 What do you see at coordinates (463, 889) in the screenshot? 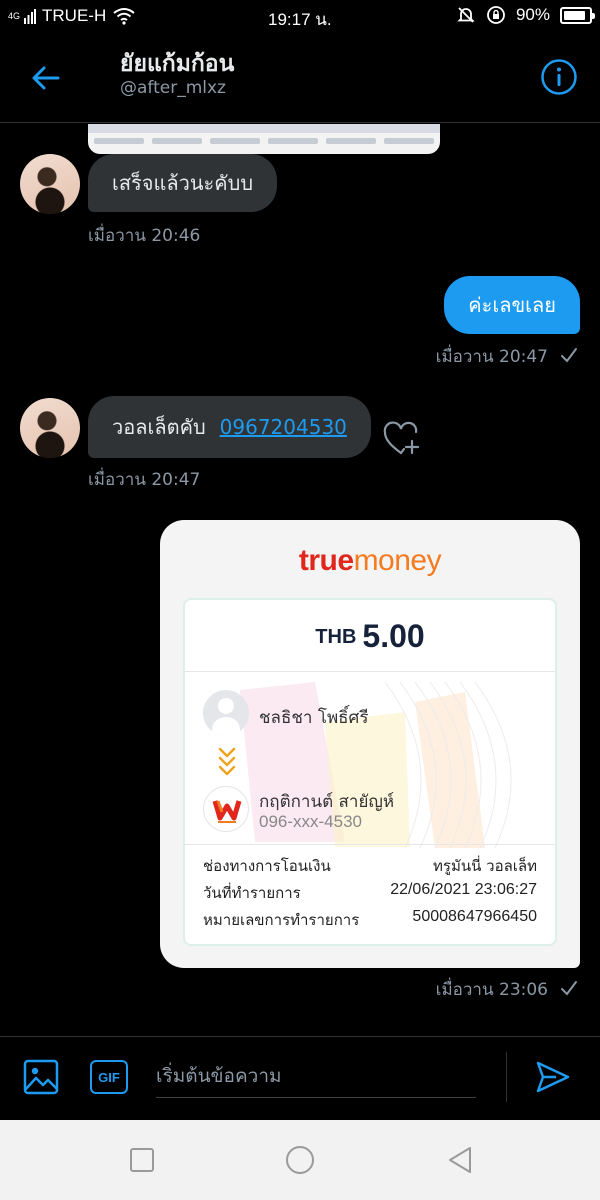
I see `detail-value: 22/06/2021 23:06:27` at bounding box center [463, 889].